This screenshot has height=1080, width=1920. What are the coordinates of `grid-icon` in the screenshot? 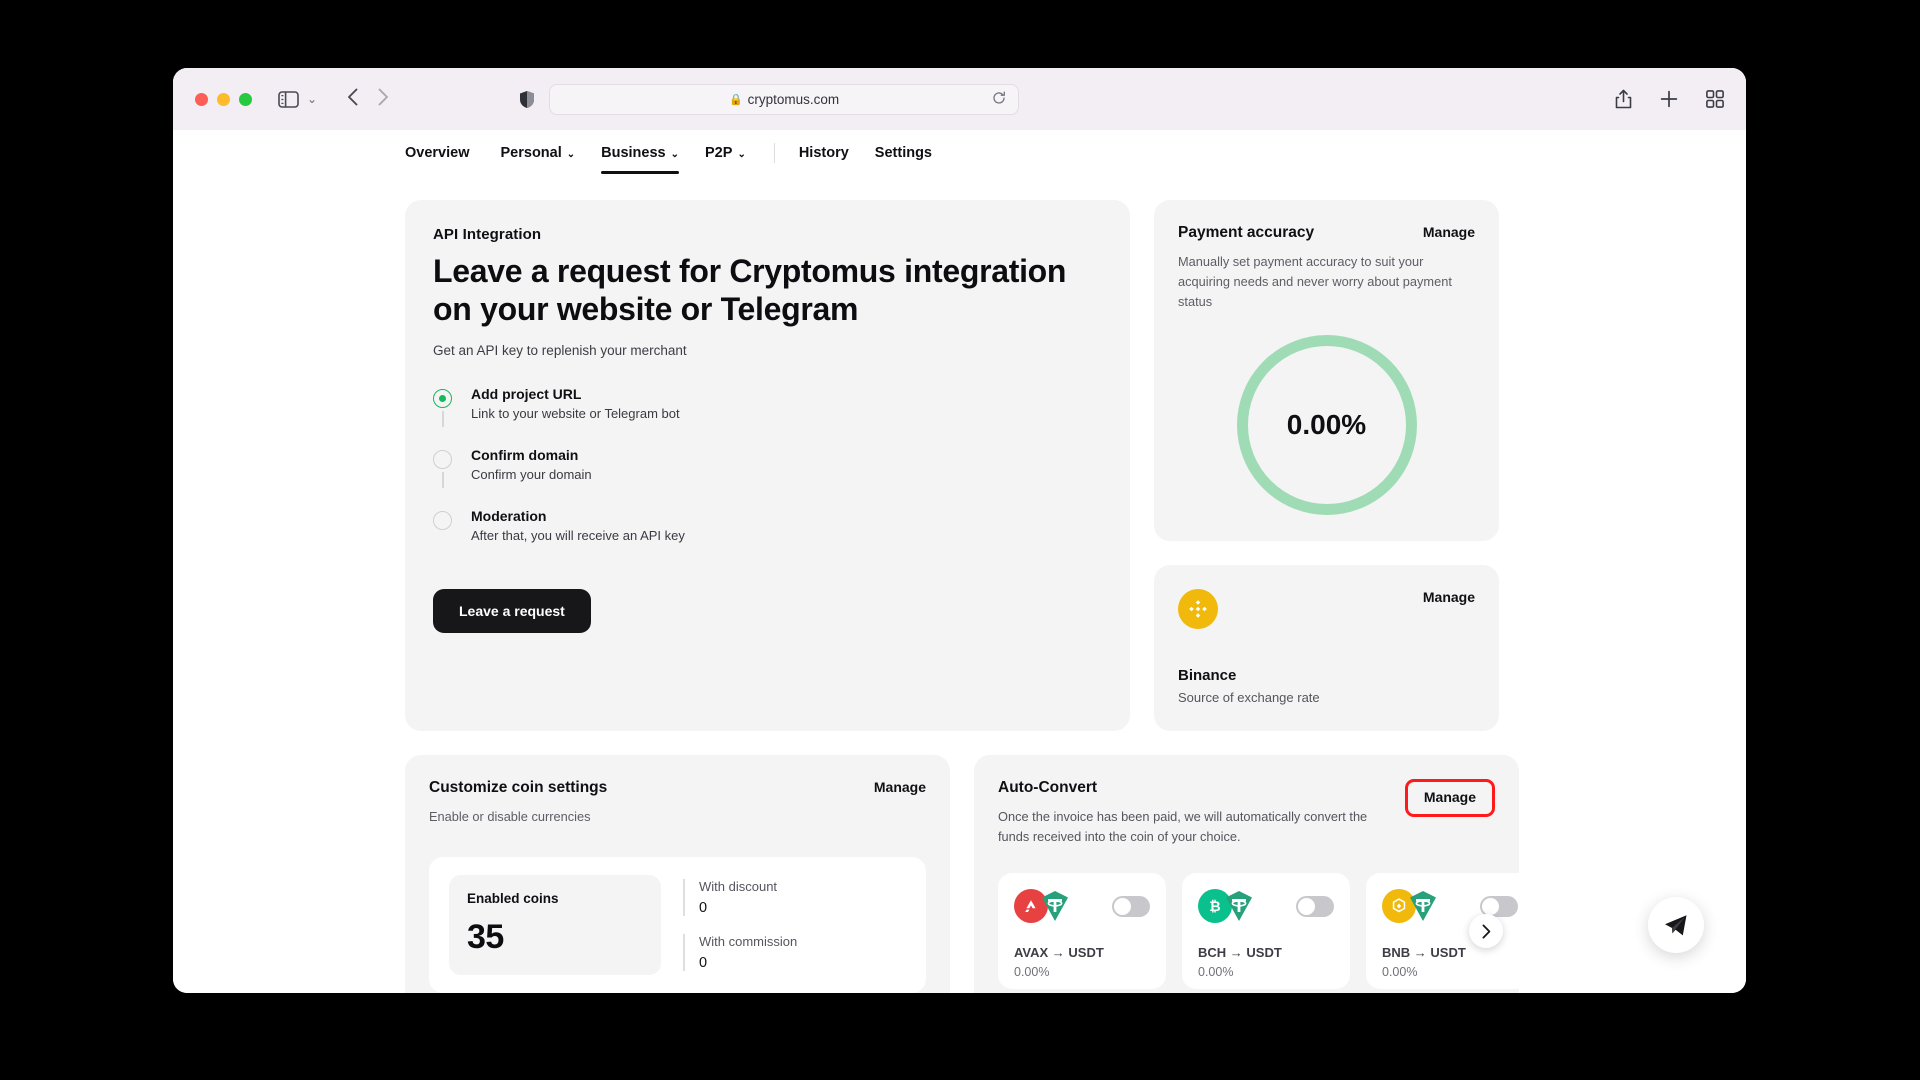 It's located at (1715, 99).